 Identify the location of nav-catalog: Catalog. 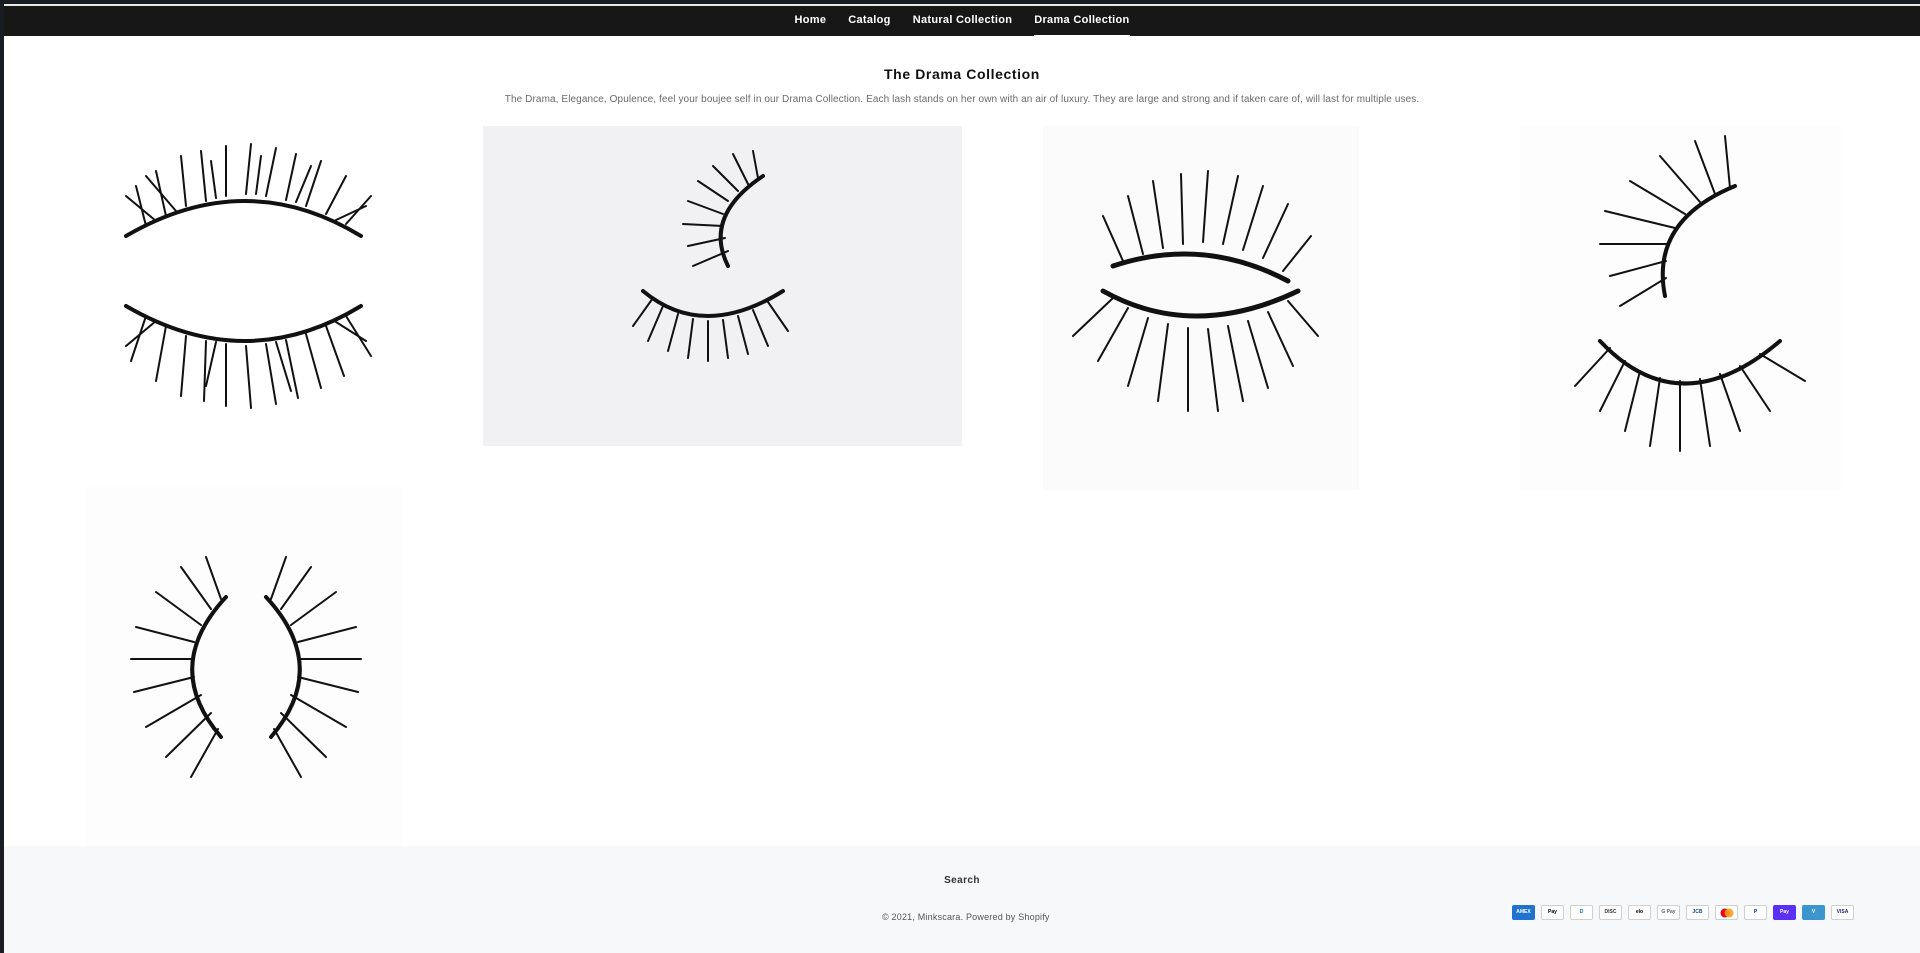
(869, 21).